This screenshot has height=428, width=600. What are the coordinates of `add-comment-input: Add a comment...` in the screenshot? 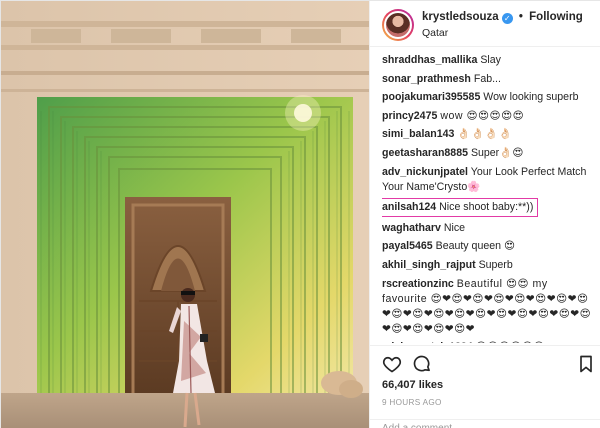 It's located at (485, 423).